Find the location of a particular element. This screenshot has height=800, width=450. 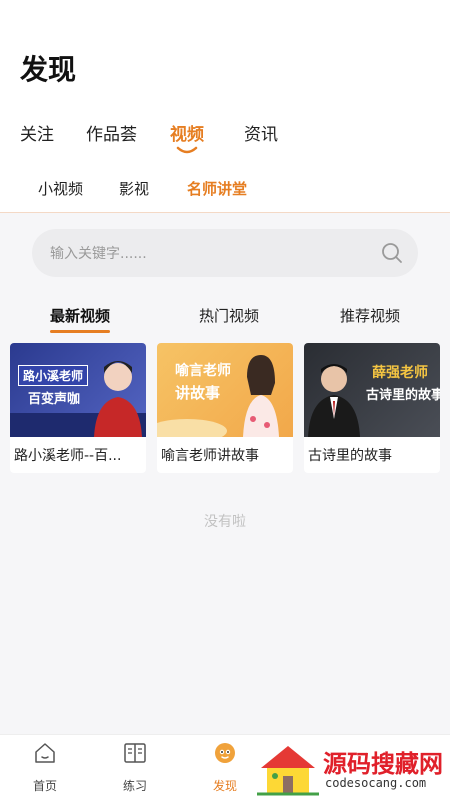

nav-home: 首页 is located at coordinates (45, 767).